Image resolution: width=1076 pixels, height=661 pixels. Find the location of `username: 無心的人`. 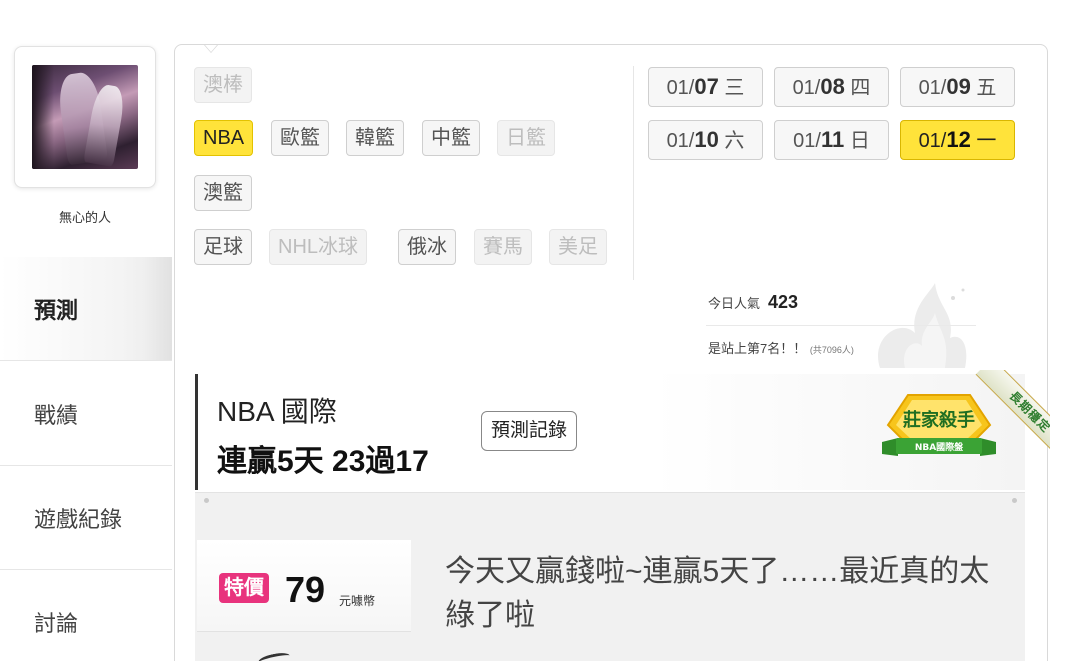

username: 無心的人 is located at coordinates (84, 217).